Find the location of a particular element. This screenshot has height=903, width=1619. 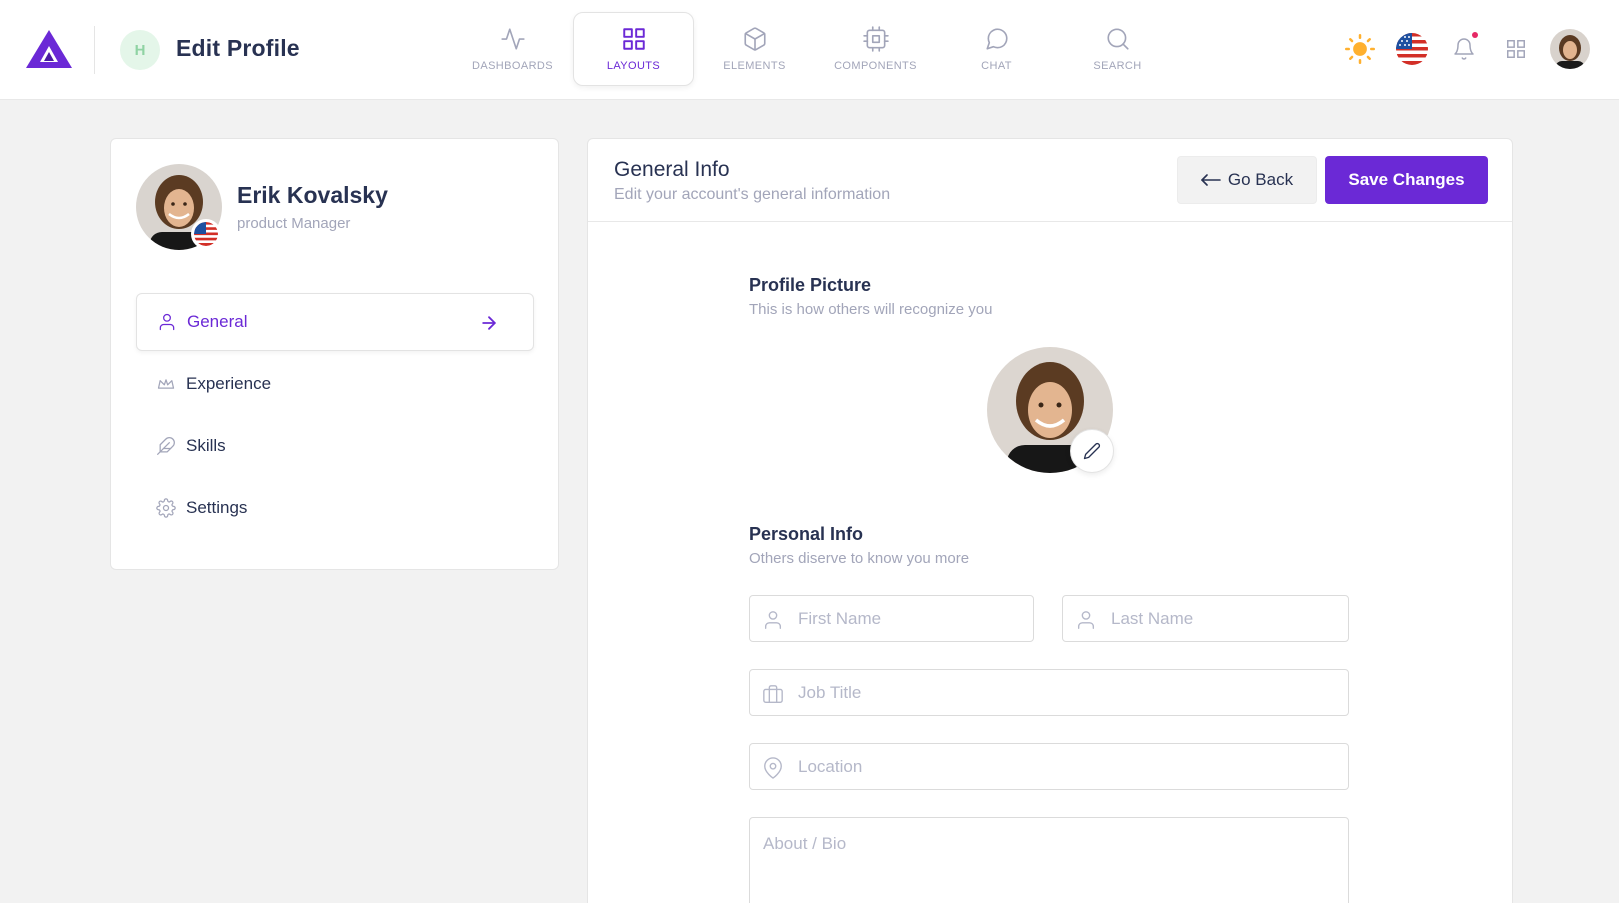

nav-components: COMPONENTS is located at coordinates (875, 49).